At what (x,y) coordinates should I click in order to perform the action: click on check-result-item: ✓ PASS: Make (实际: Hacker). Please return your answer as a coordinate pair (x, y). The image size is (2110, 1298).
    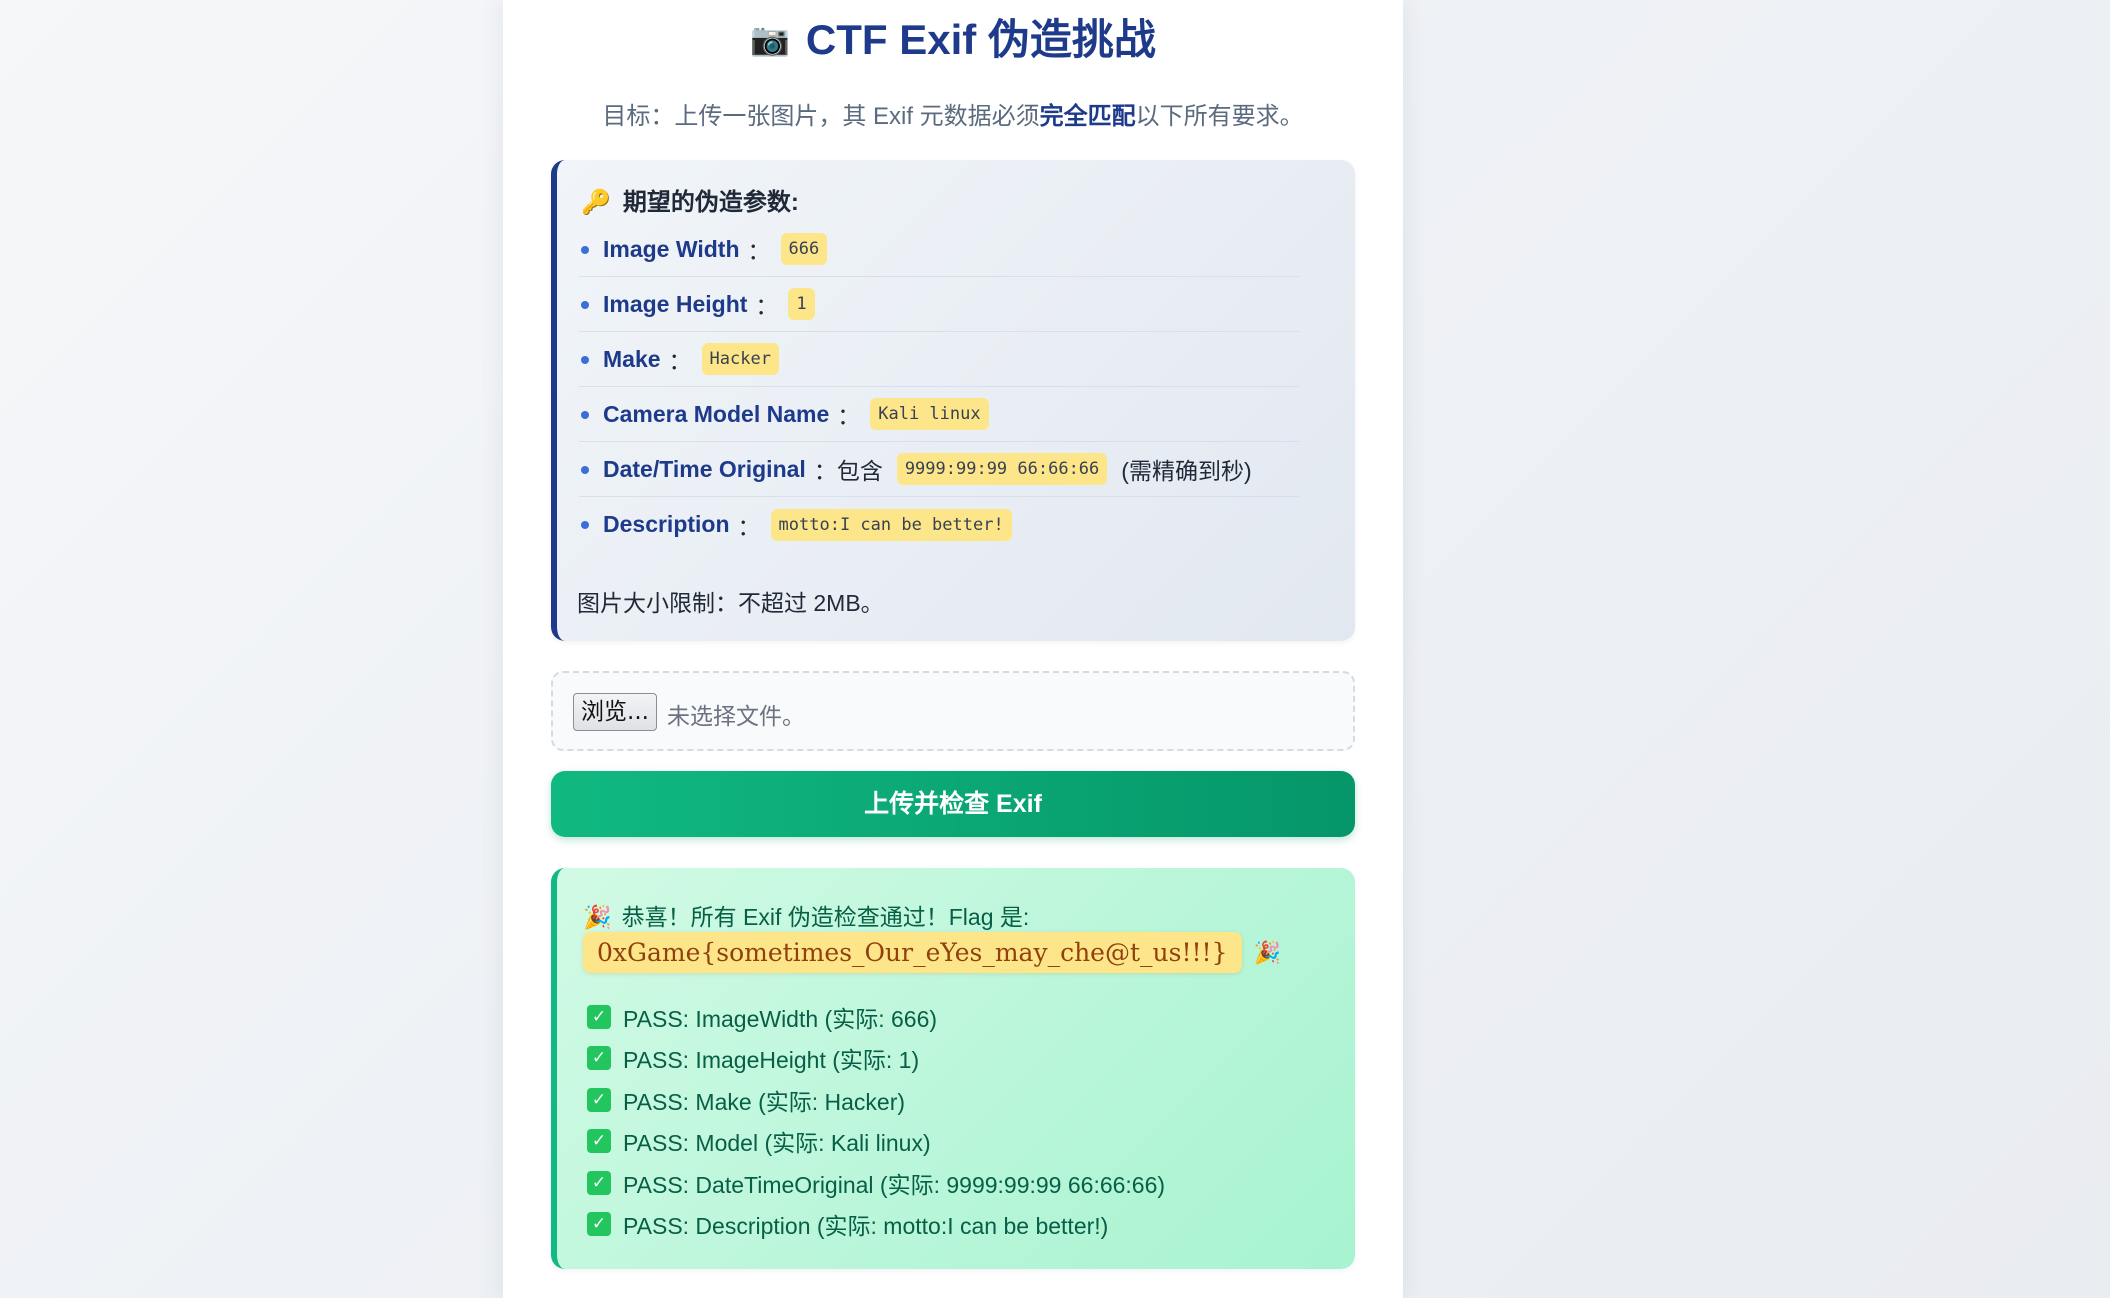
    Looking at the image, I should click on (876, 1100).